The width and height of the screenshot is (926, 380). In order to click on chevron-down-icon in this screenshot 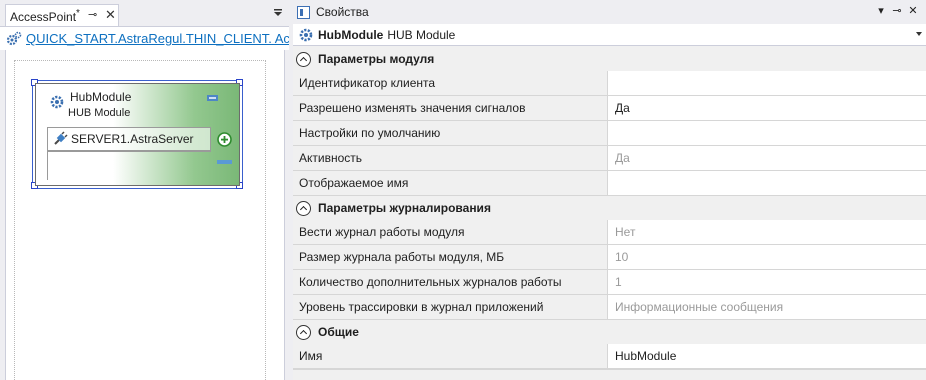, I will do `click(919, 34)`.